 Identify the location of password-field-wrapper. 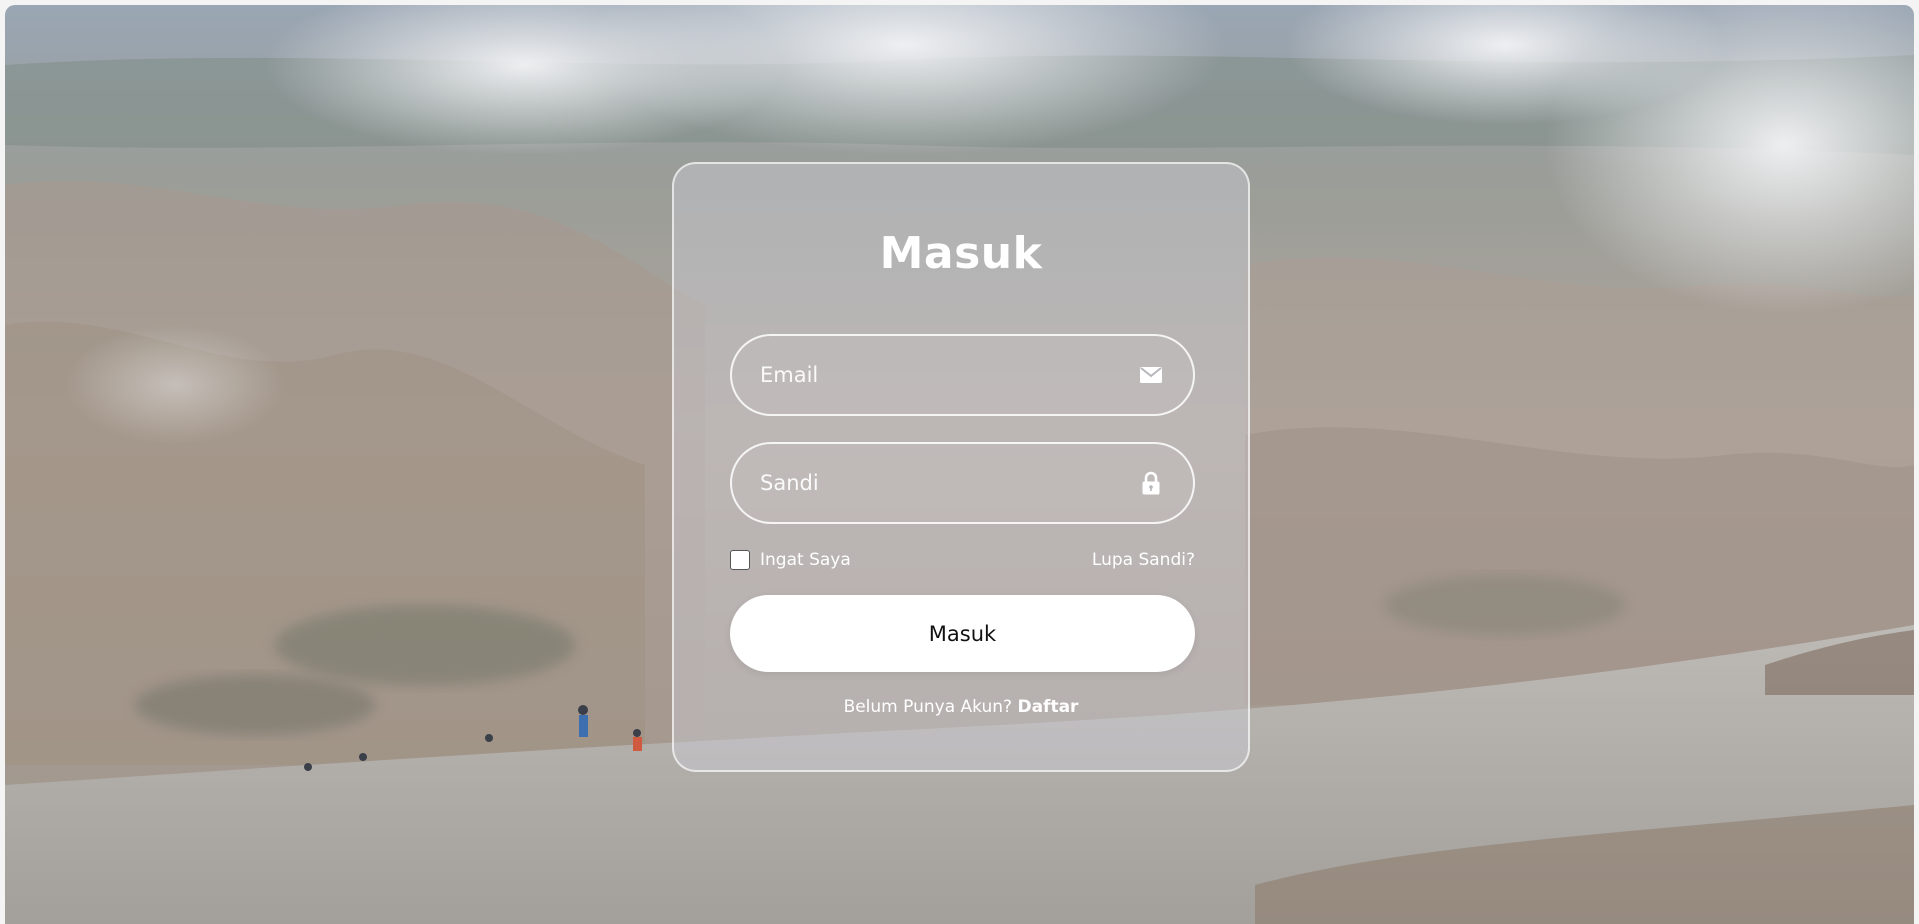
(962, 483).